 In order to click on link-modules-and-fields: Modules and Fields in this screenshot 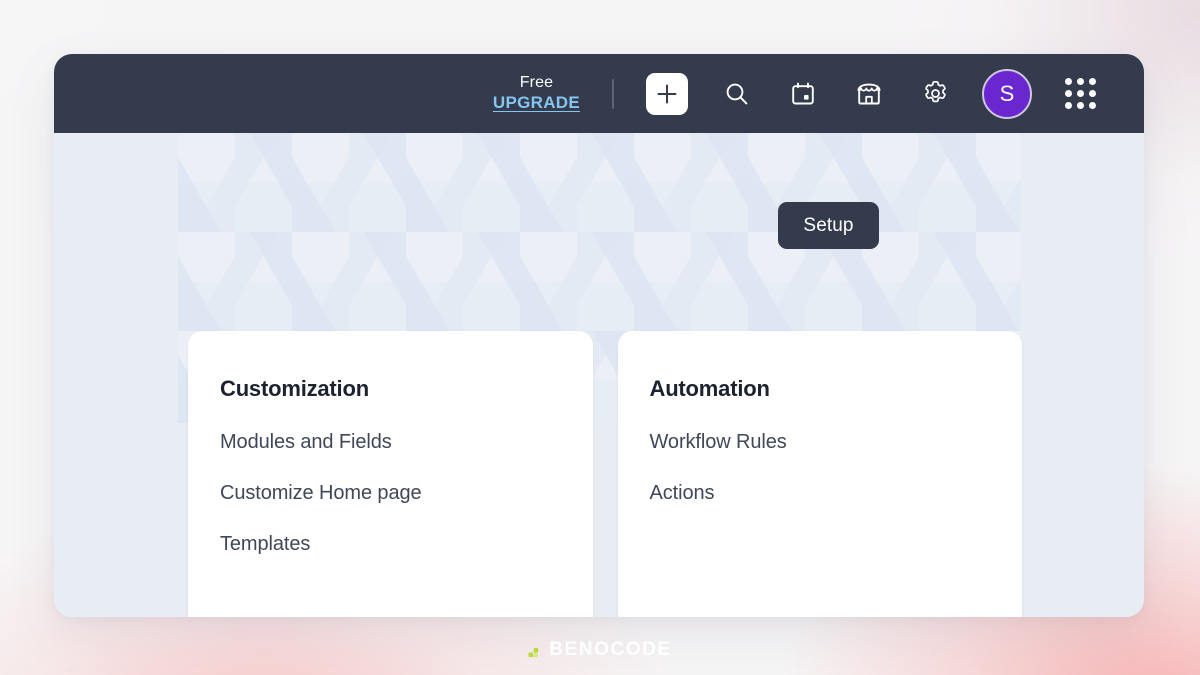, I will do `click(406, 442)`.